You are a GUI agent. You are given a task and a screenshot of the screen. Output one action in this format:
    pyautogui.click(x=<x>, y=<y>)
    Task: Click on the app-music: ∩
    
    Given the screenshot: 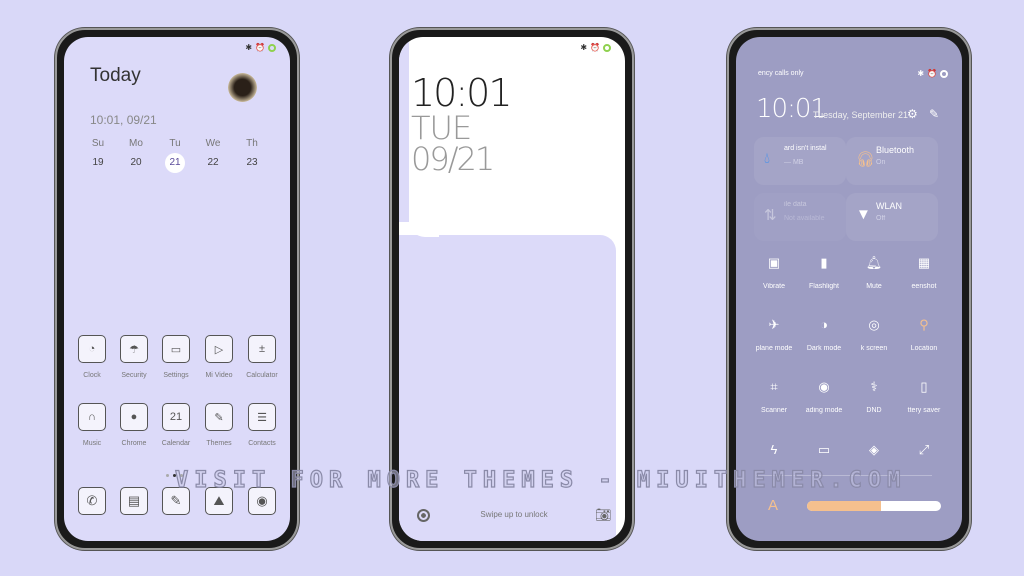 What is the action you would take?
    pyautogui.click(x=92, y=417)
    